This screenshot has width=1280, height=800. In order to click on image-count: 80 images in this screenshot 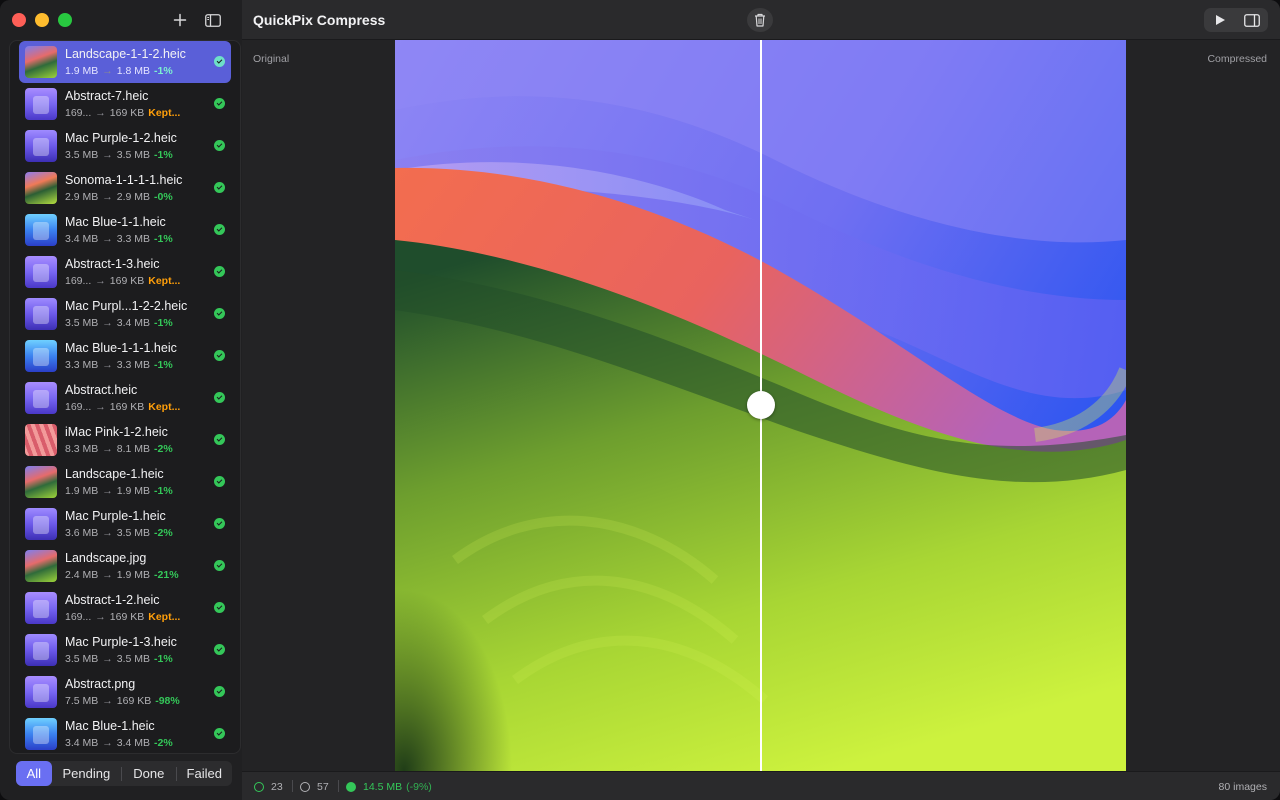, I will do `click(1242, 787)`.